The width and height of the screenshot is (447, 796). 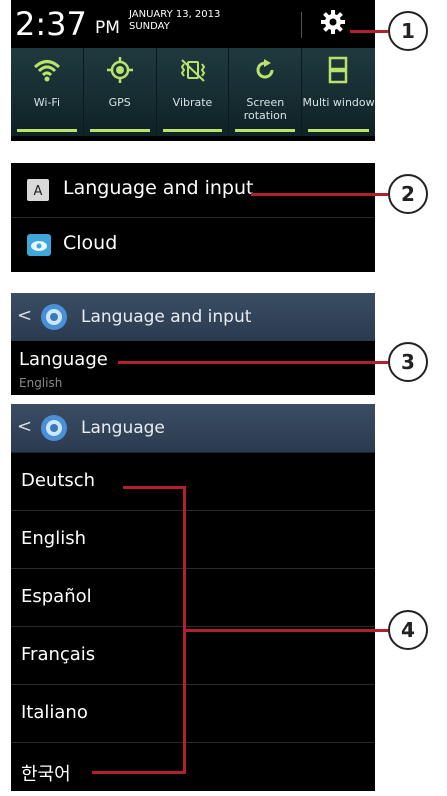 What do you see at coordinates (193, 540) in the screenshot?
I see `language-option: English` at bounding box center [193, 540].